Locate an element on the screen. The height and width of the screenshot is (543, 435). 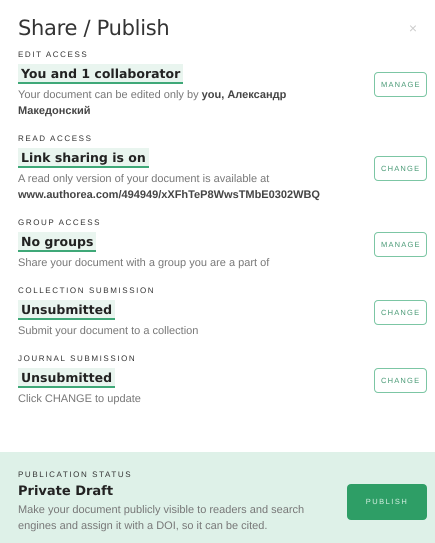
status-value: Private Draft is located at coordinates (66, 491).